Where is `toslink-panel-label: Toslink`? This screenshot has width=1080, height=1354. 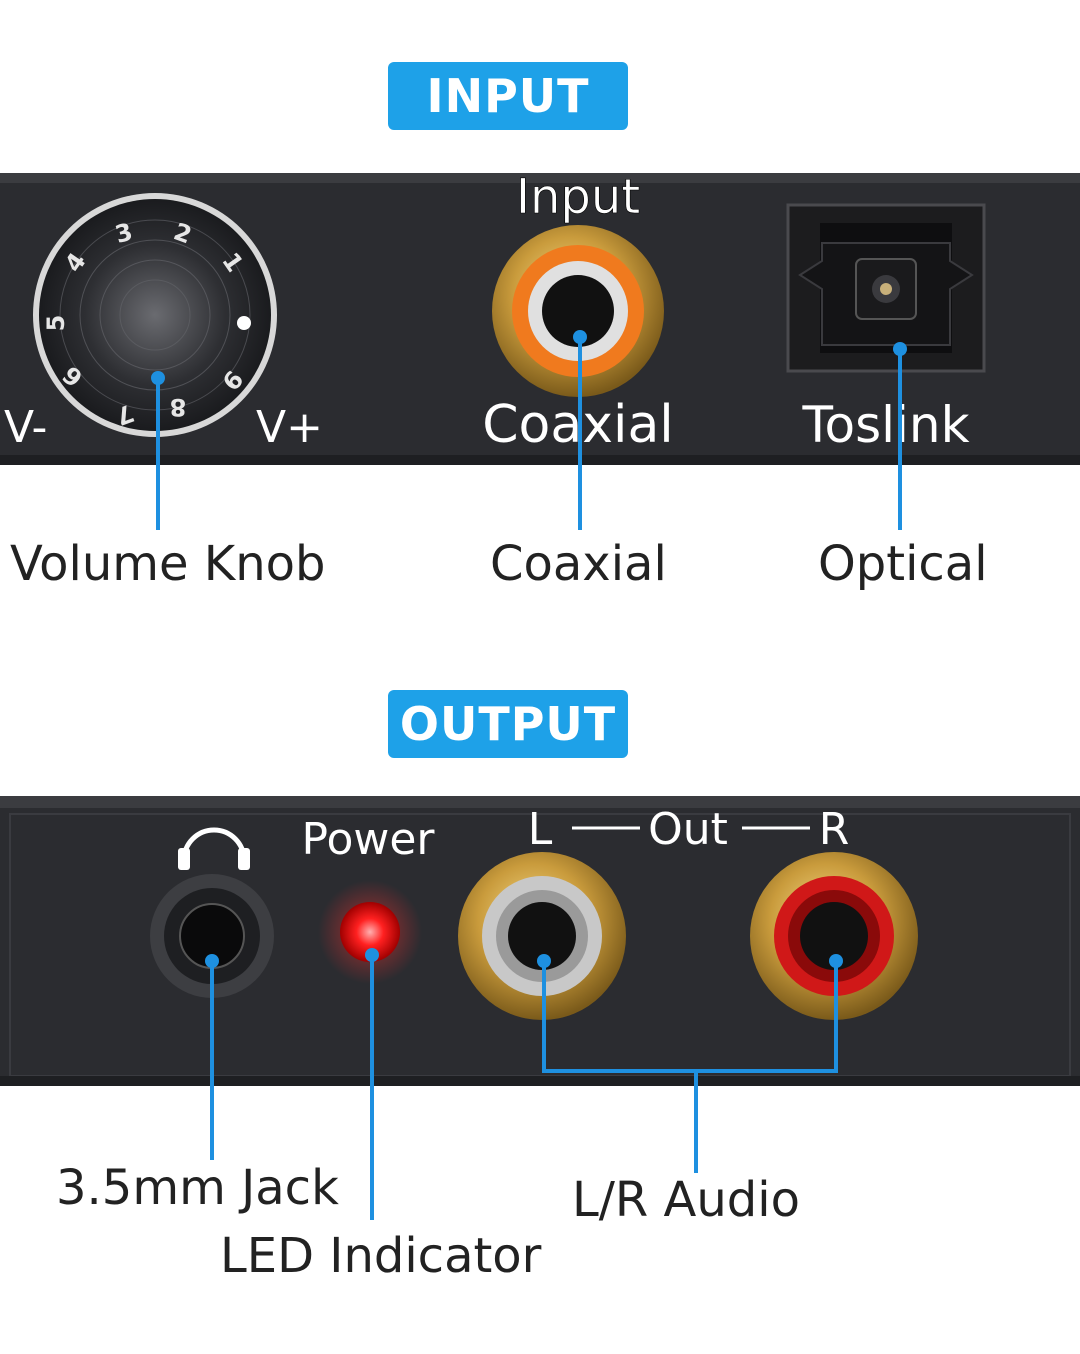
toslink-panel-label: Toslink is located at coordinates (885, 425).